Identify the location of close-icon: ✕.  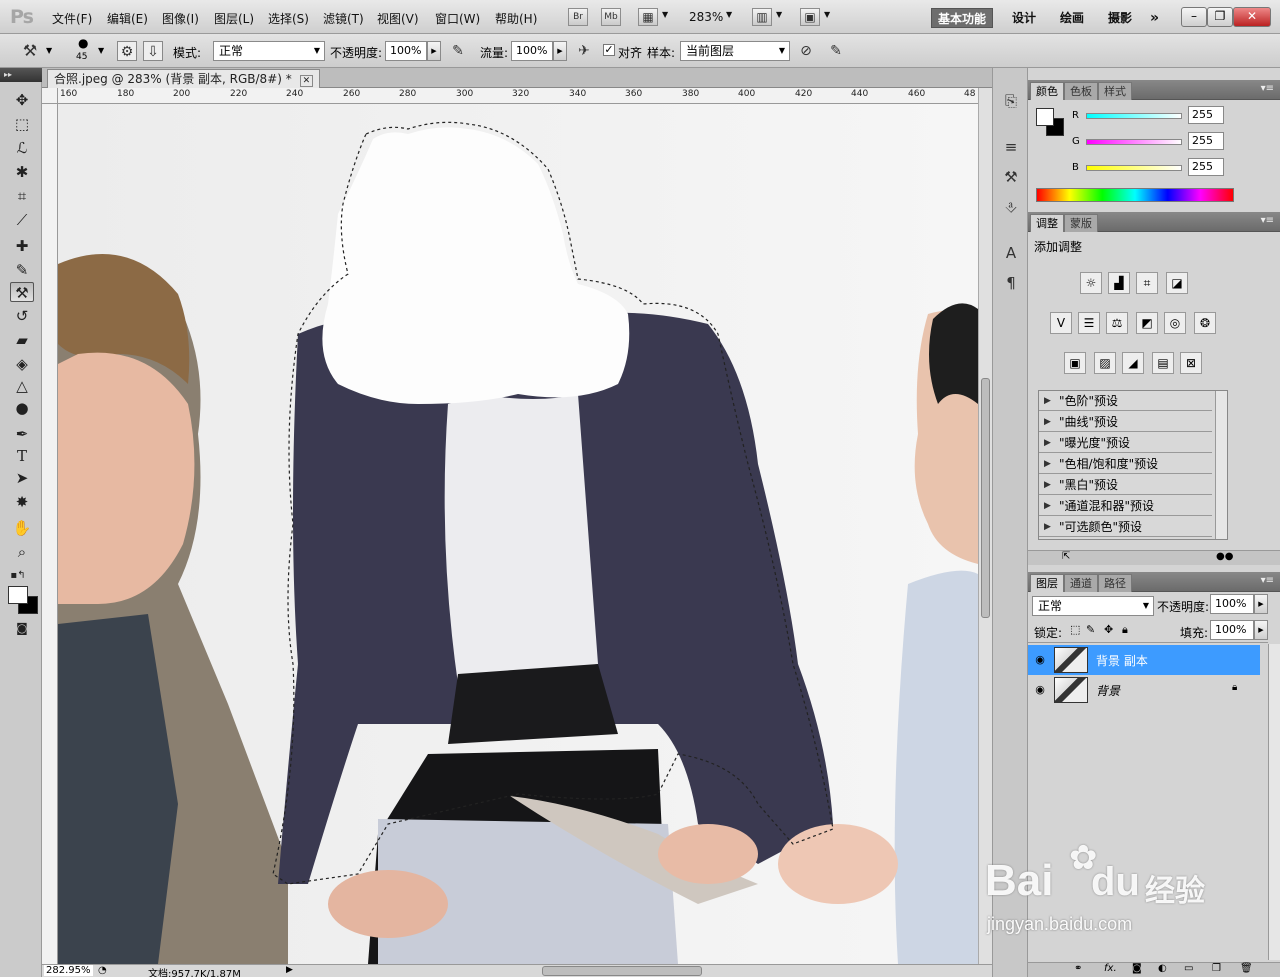
(306, 81).